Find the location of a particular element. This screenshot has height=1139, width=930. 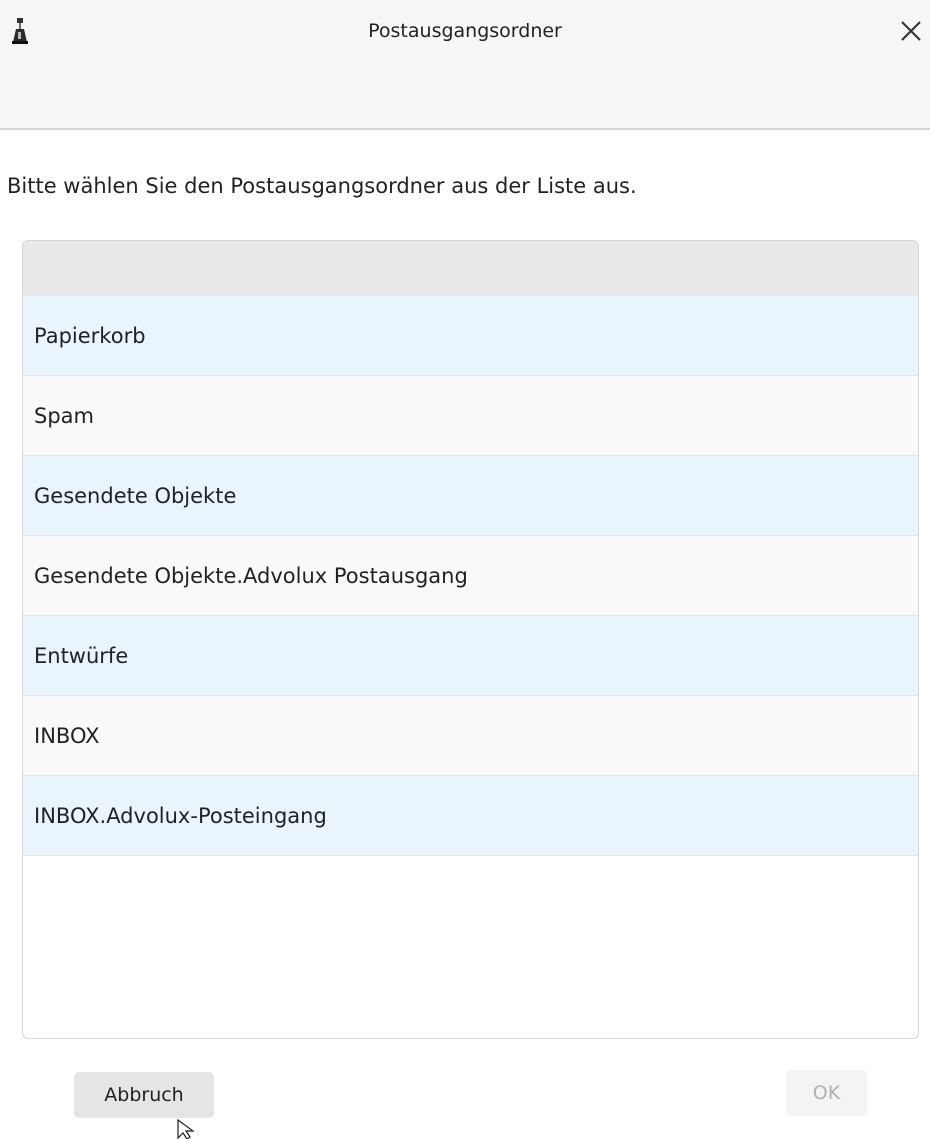

list-item: Papierkorb is located at coordinates (470, 336).